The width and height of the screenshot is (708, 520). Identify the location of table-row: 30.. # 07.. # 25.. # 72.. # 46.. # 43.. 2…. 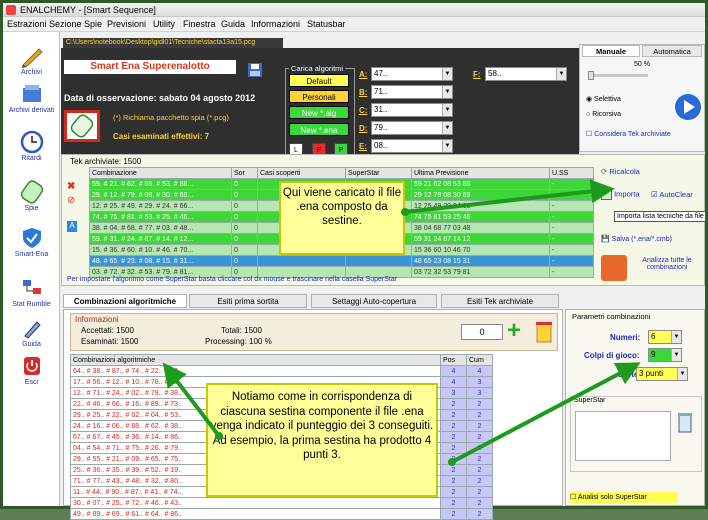
(281, 503).